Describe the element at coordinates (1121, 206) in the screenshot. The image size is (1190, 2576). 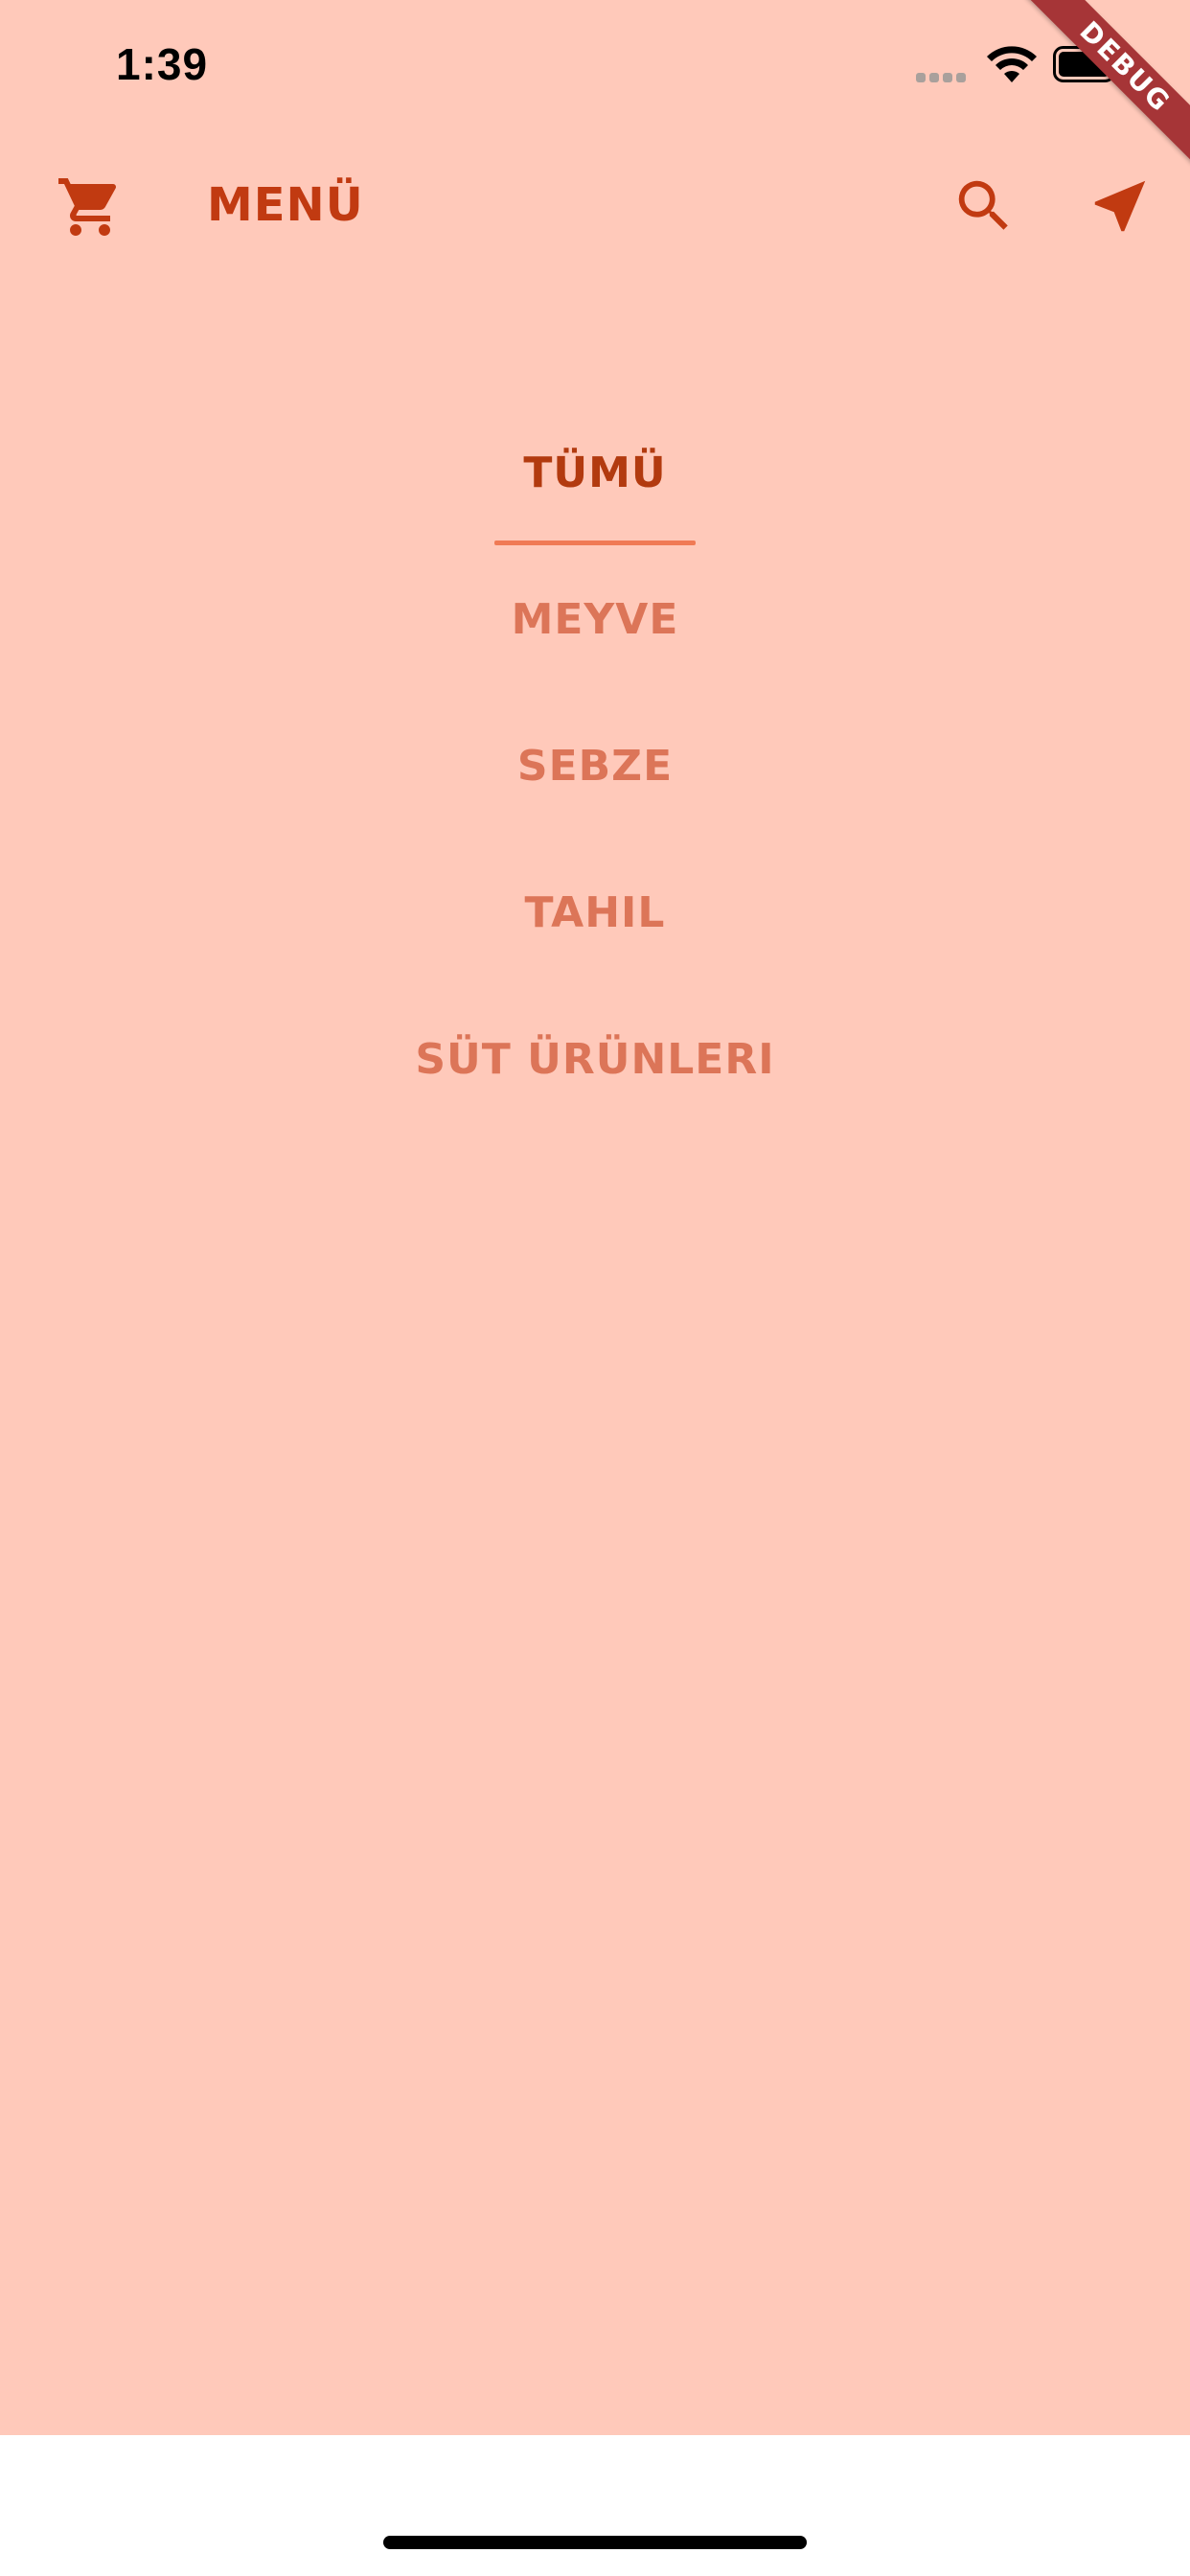
I see `navigation-arrow-icon` at that location.